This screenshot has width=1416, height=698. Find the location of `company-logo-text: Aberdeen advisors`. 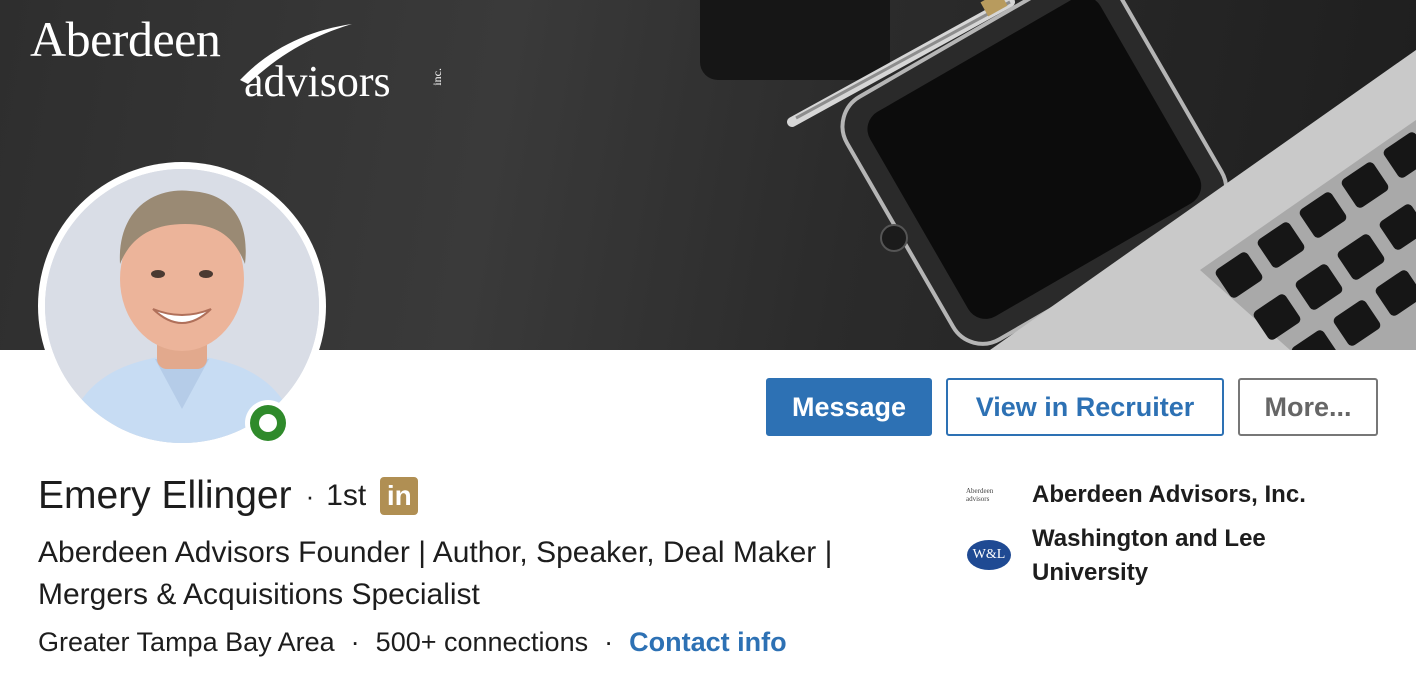

company-logo-text: Aberdeen advisors is located at coordinates (980, 495).